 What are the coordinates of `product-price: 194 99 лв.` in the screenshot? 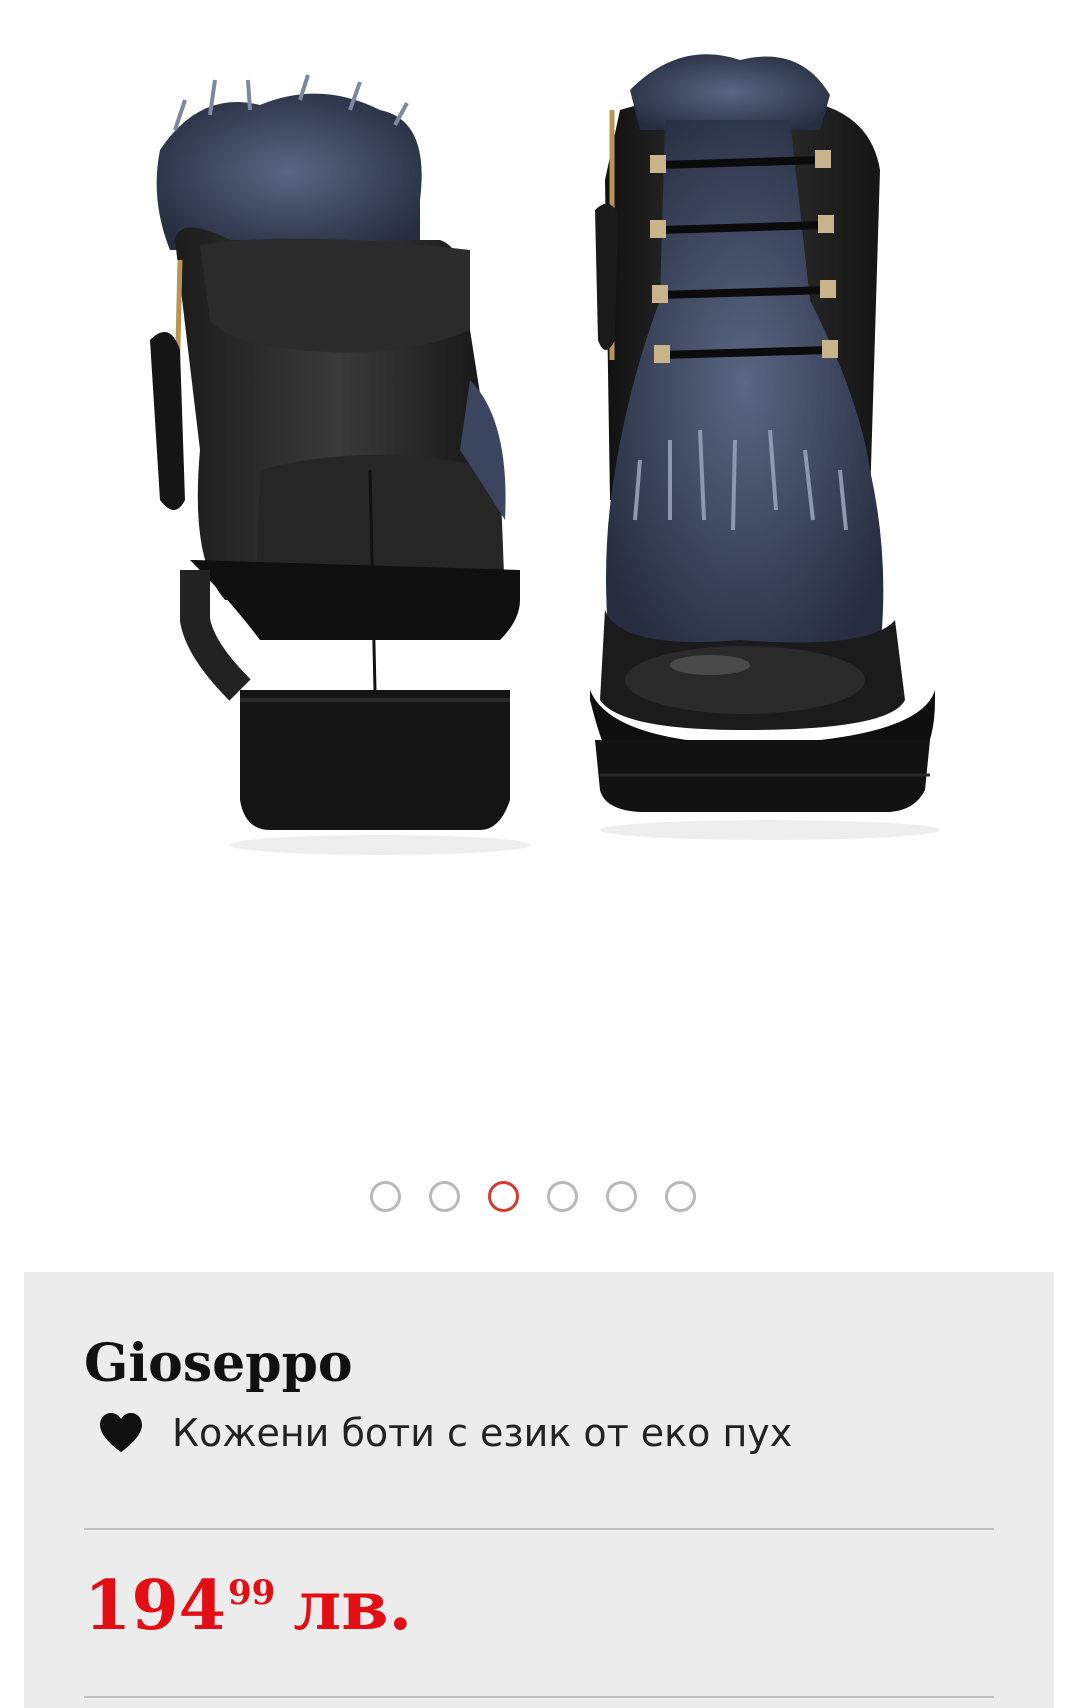 It's located at (248, 1606).